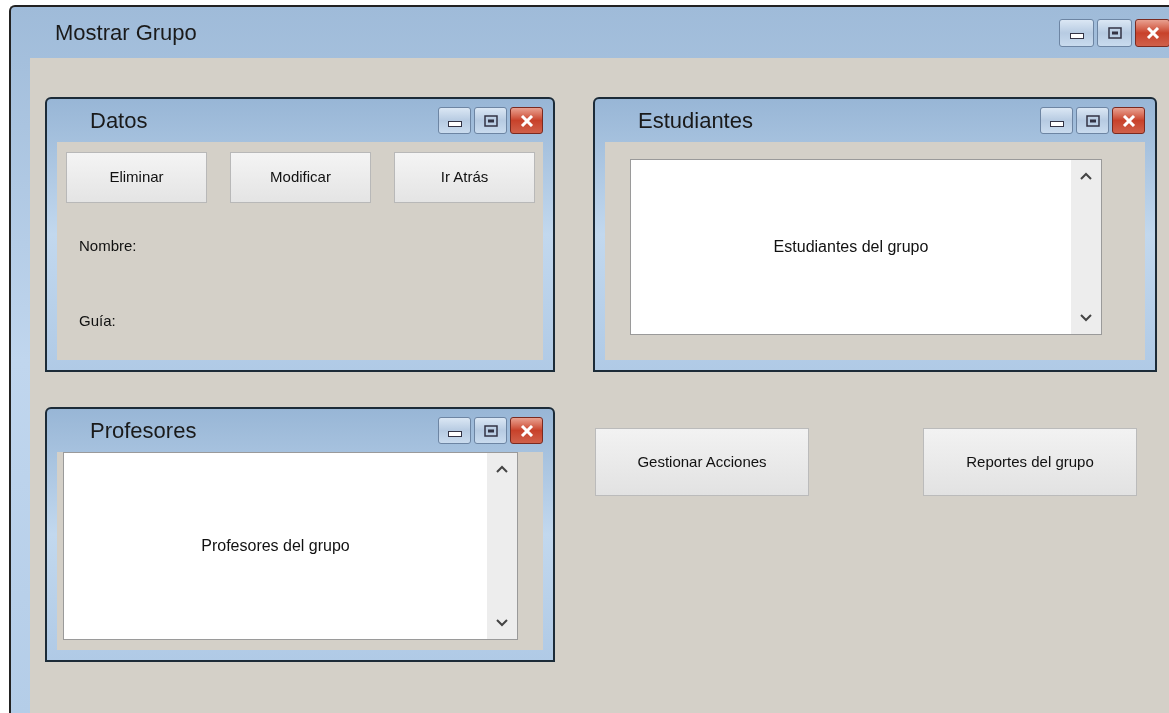 The image size is (1169, 713). What do you see at coordinates (126, 33) in the screenshot?
I see `window-title: Mostrar Grupo` at bounding box center [126, 33].